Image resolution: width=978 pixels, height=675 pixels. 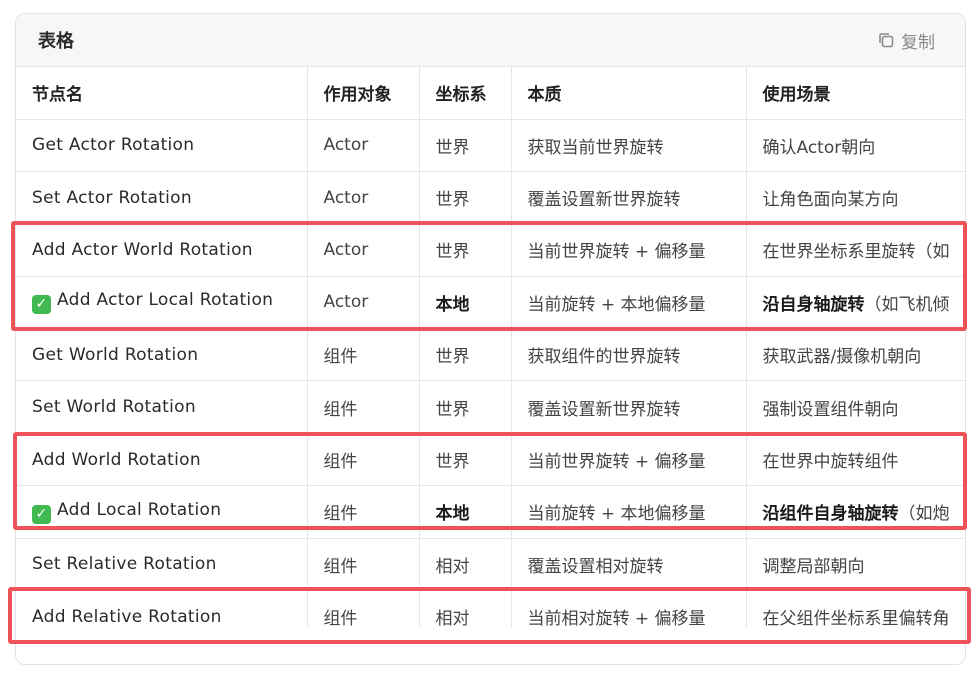 What do you see at coordinates (465, 93) in the screenshot?
I see `header-coord-system: 坐标系` at bounding box center [465, 93].